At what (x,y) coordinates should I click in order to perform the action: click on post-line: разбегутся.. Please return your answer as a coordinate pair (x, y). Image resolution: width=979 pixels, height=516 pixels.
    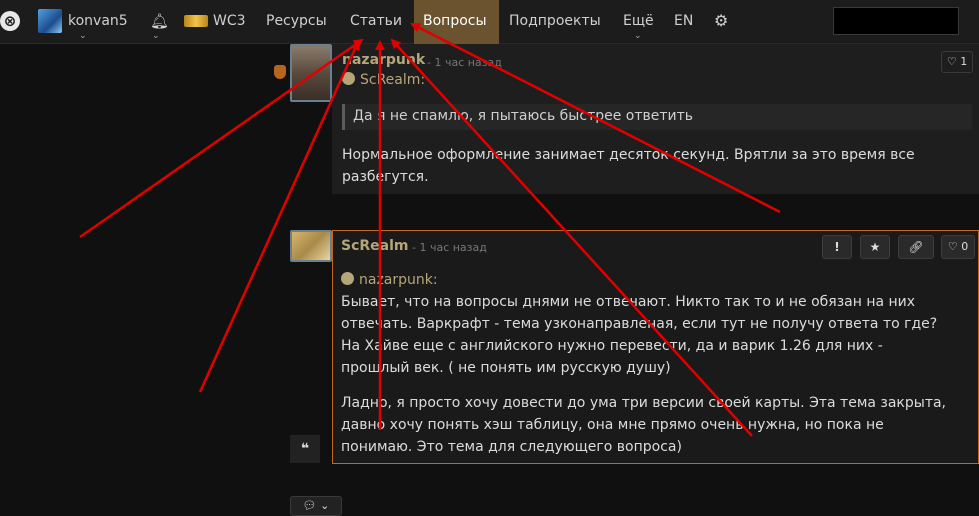
    Looking at the image, I should click on (385, 177).